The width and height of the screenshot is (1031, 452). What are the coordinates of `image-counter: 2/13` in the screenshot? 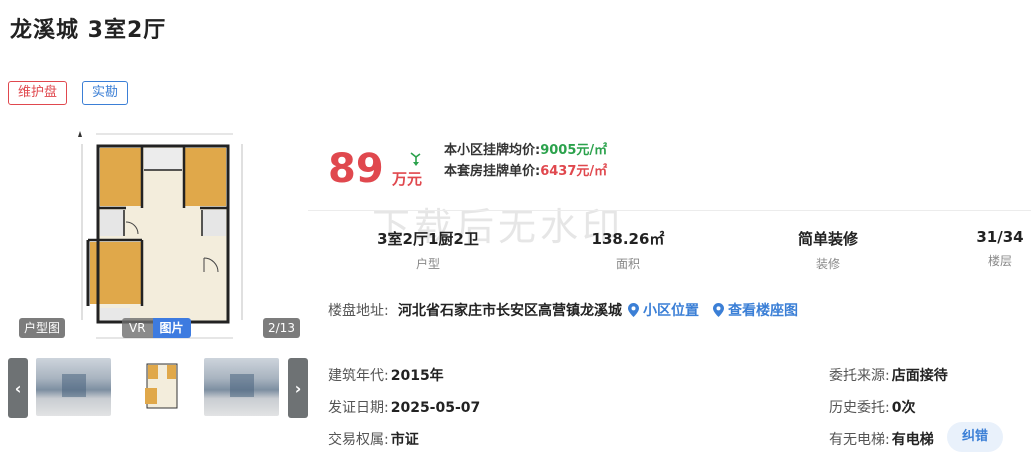 It's located at (281, 328).